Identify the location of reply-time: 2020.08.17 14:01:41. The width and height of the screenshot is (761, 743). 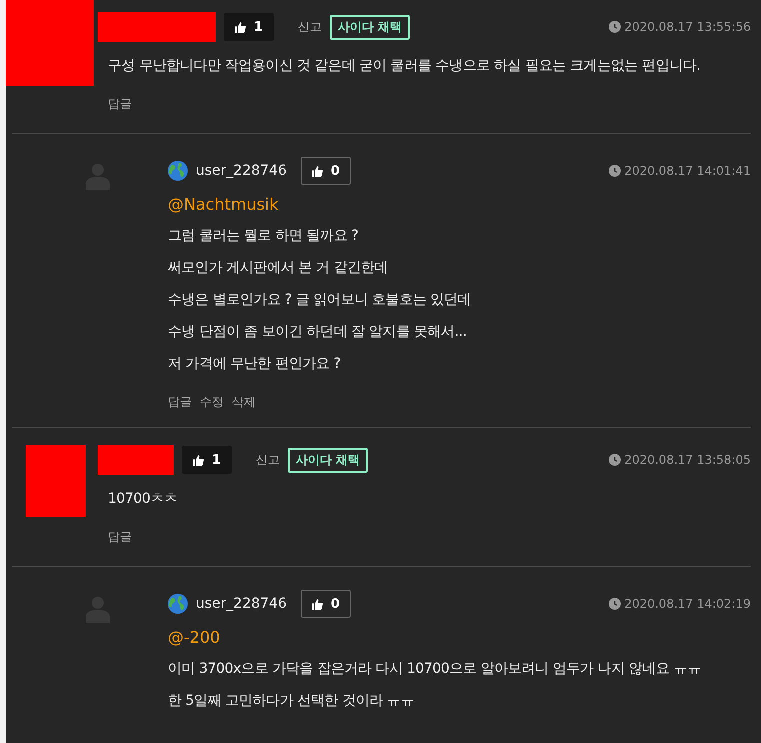
(687, 171).